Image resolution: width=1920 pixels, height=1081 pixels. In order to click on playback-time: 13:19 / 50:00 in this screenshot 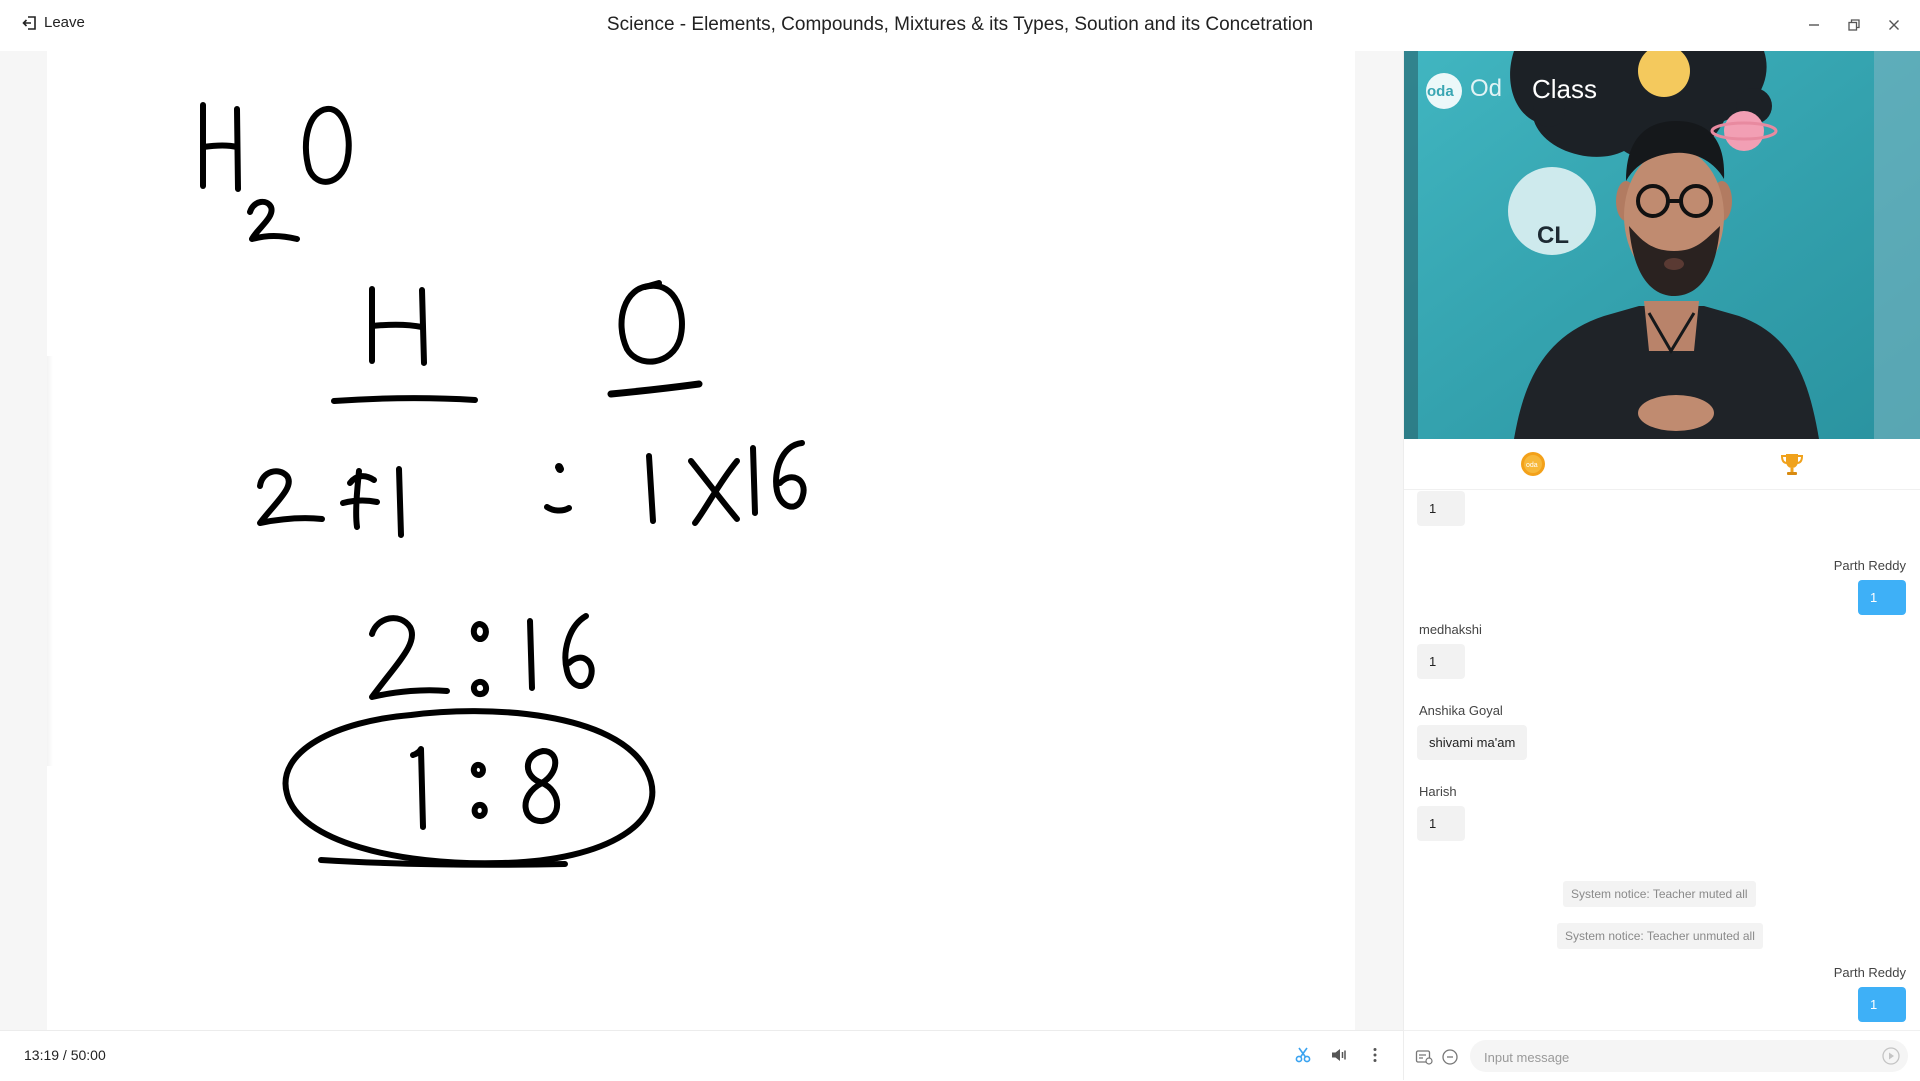, I will do `click(65, 1055)`.